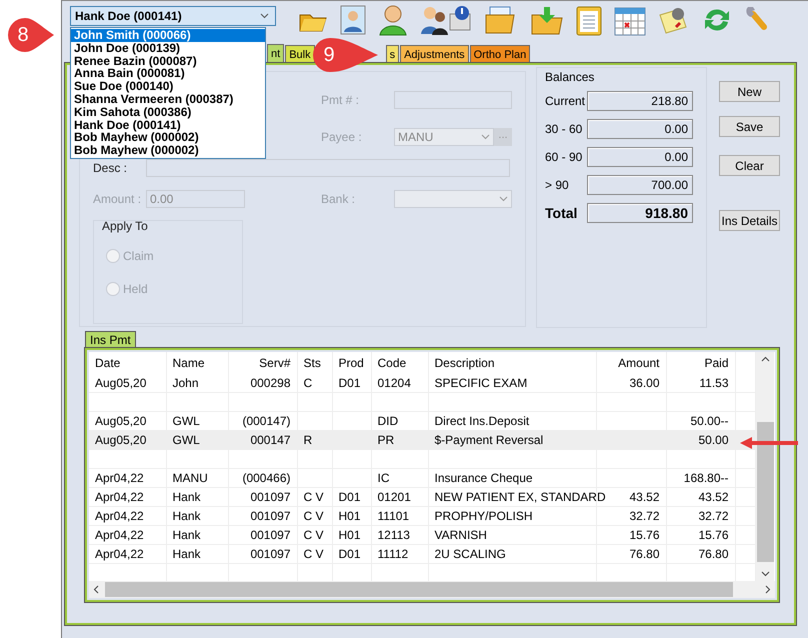 Image resolution: width=808 pixels, height=638 pixels. What do you see at coordinates (564, 157) in the screenshot?
I see `balance-label: 60 - 90` at bounding box center [564, 157].